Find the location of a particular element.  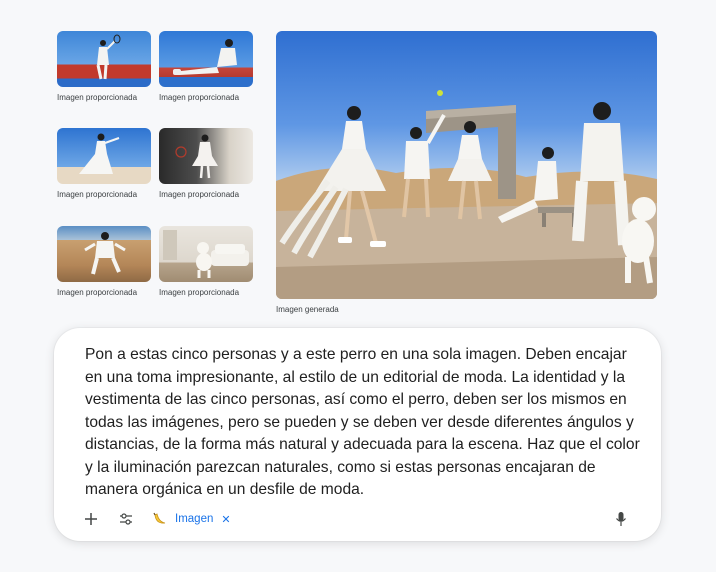

input-image-2-caption: Imagen proporcionada is located at coordinates (199, 97).